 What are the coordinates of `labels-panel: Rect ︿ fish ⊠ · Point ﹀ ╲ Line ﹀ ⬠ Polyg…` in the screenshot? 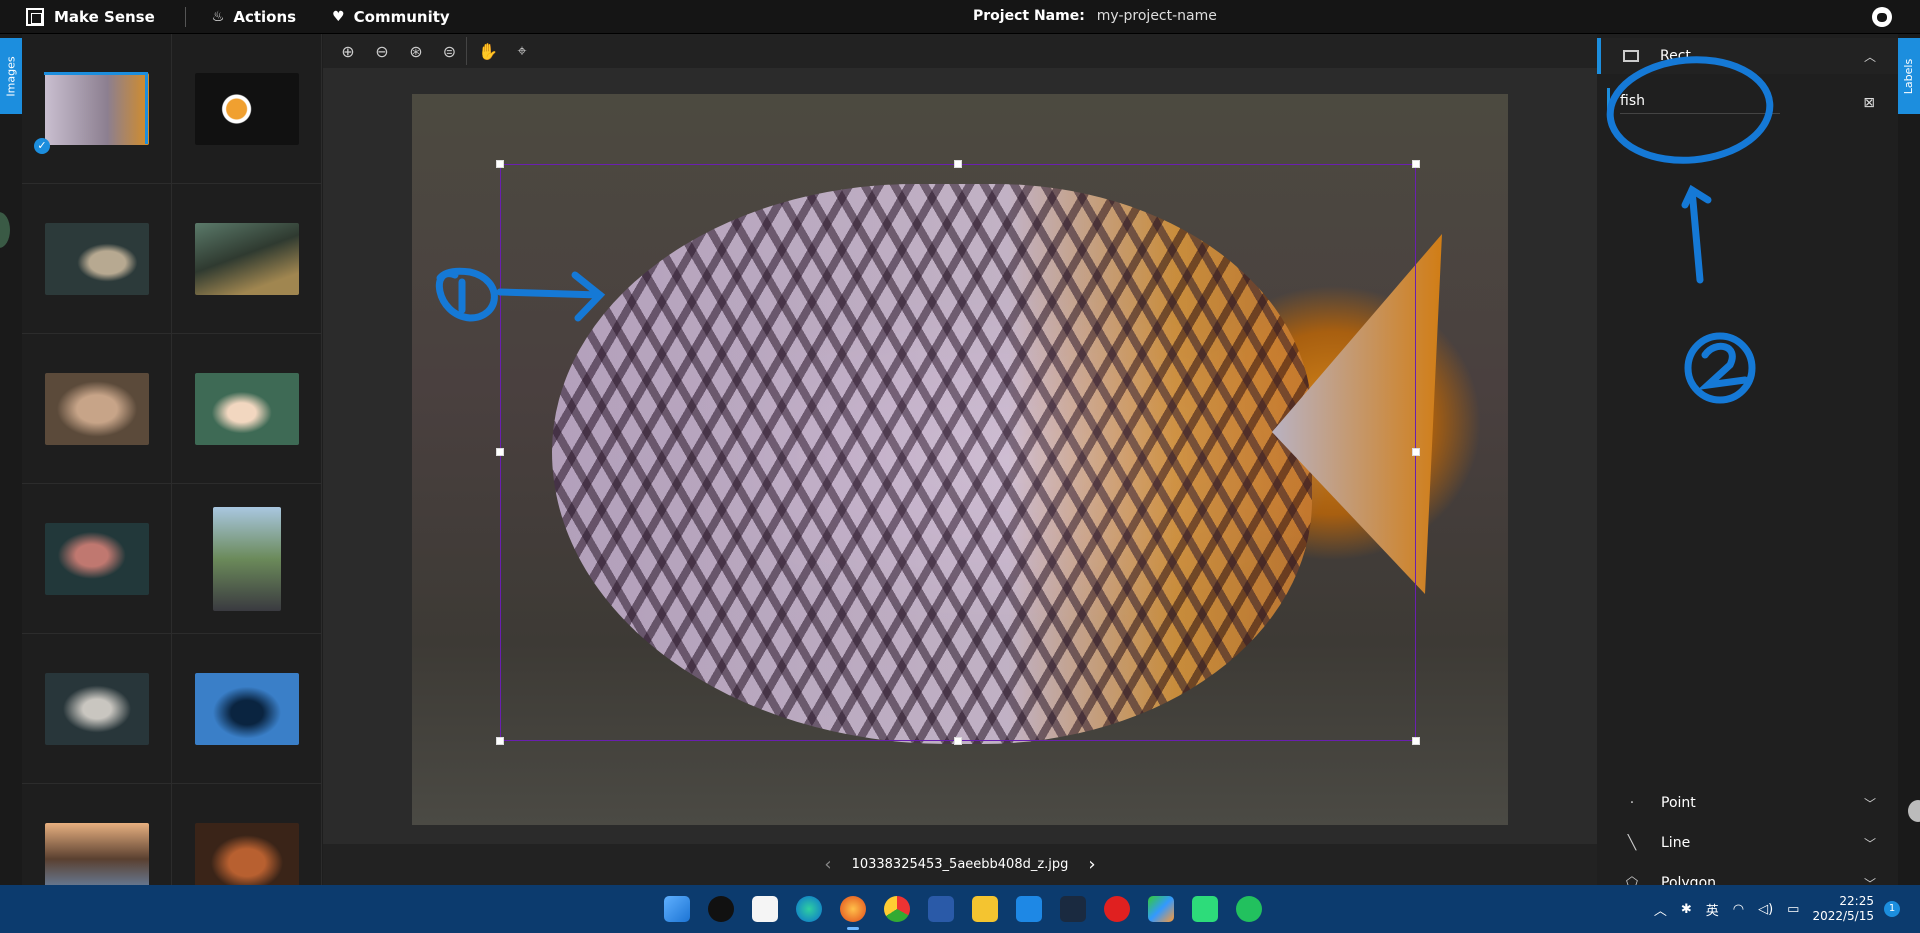 It's located at (1747, 462).